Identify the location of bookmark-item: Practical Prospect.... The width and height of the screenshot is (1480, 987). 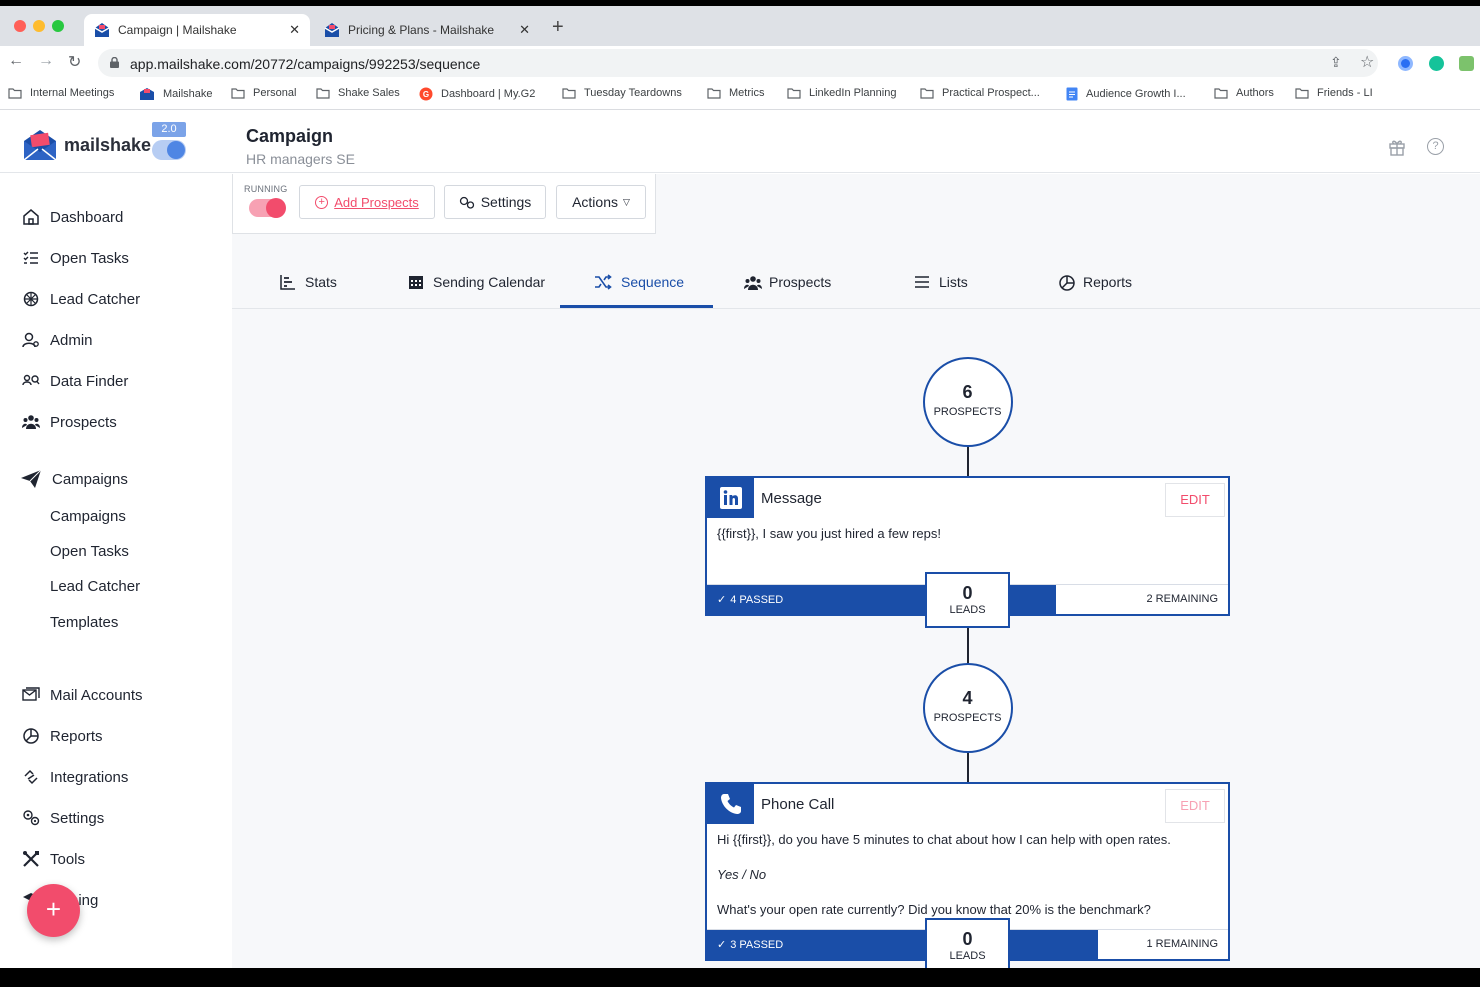
(980, 93).